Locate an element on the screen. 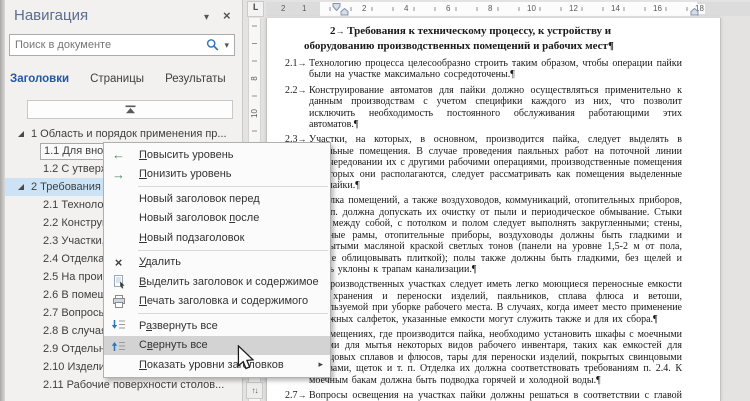 Image resolution: width=750 pixels, height=401 pixels. tab-headings: Заголовки is located at coordinates (39, 79).